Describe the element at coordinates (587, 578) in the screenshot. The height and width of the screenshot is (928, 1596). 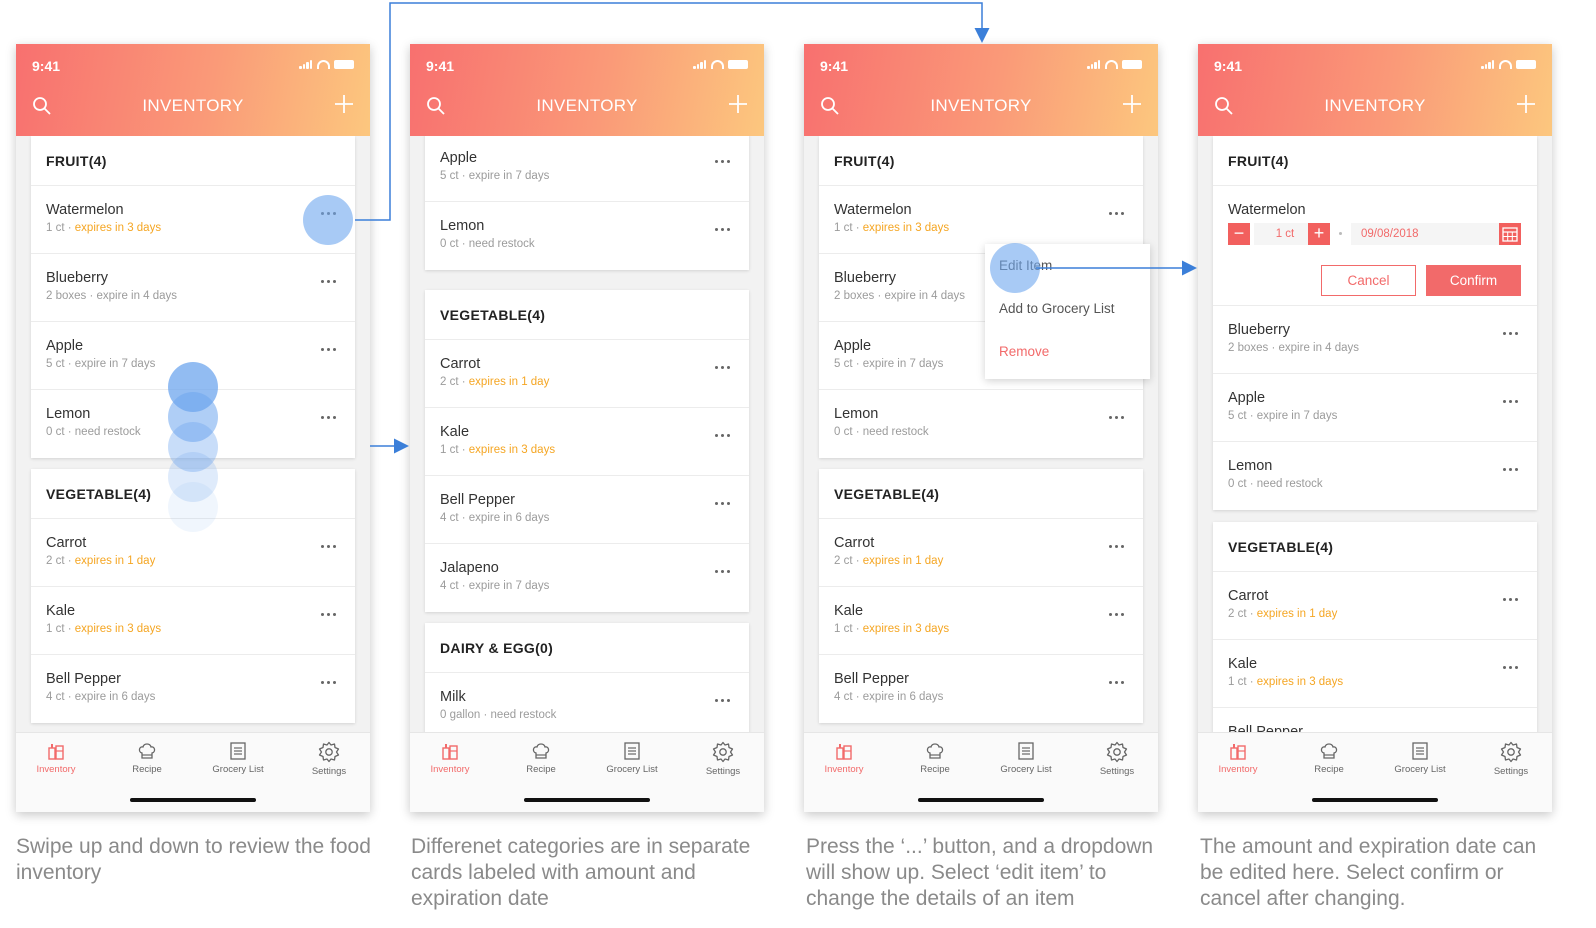
I see `list-item: Jalapeno 4 ct · expire in 7 days` at that location.